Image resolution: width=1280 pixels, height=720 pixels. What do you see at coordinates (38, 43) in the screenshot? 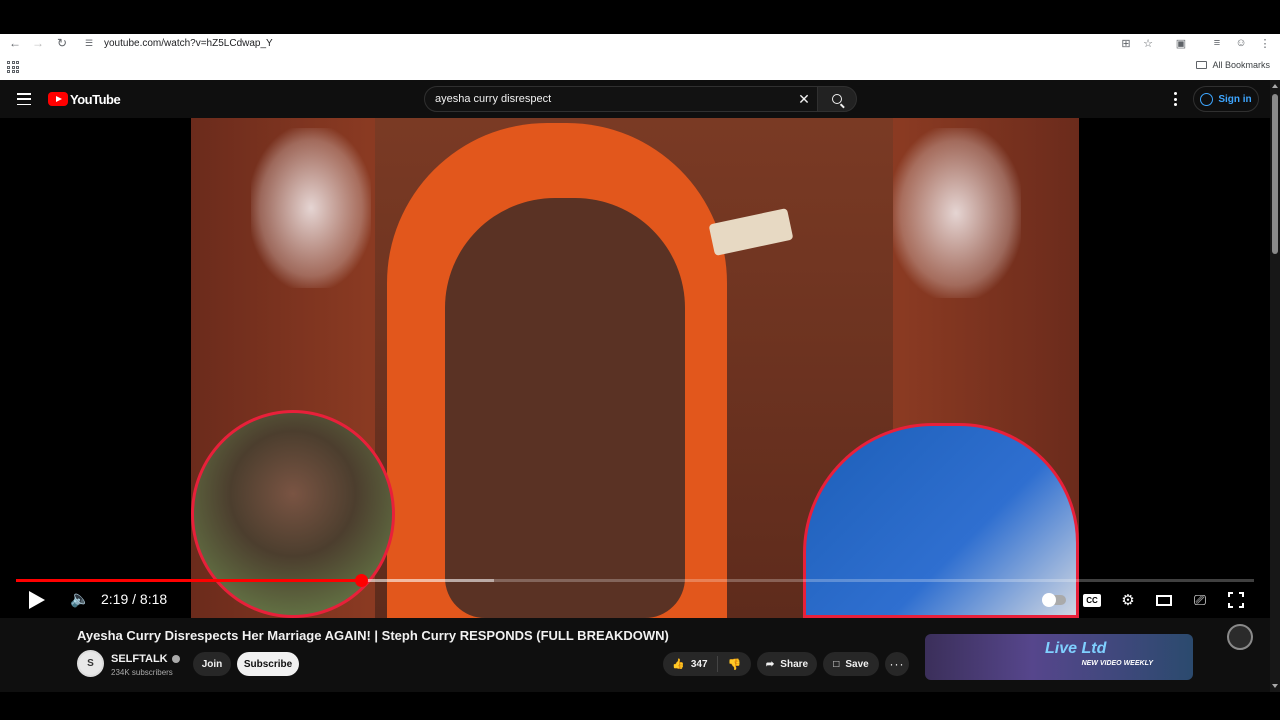
I see `forward-icon: →` at bounding box center [38, 43].